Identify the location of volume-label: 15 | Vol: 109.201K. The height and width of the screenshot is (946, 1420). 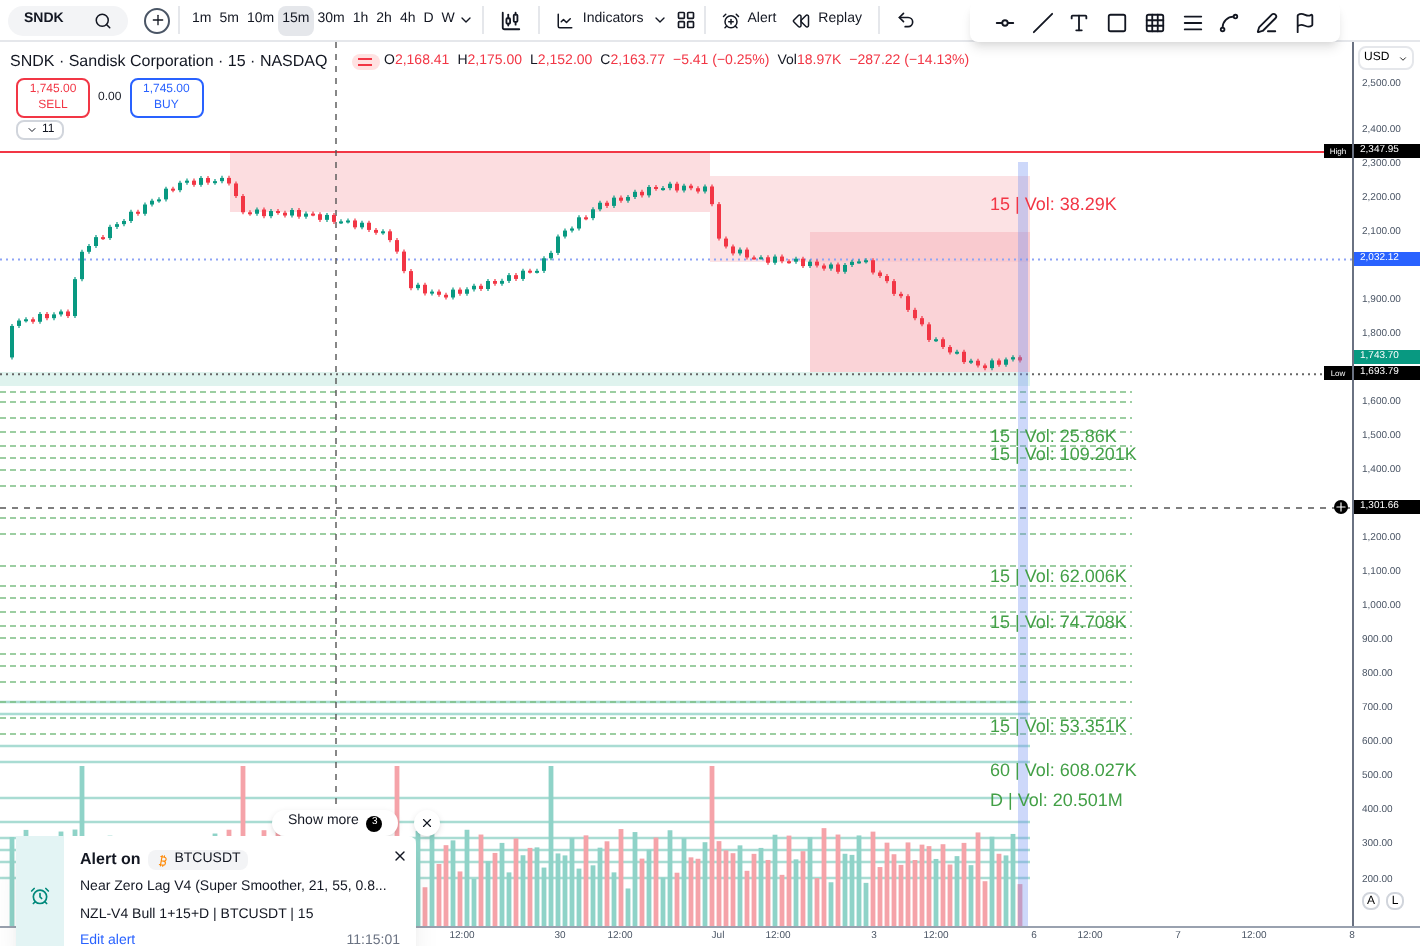
(1063, 455).